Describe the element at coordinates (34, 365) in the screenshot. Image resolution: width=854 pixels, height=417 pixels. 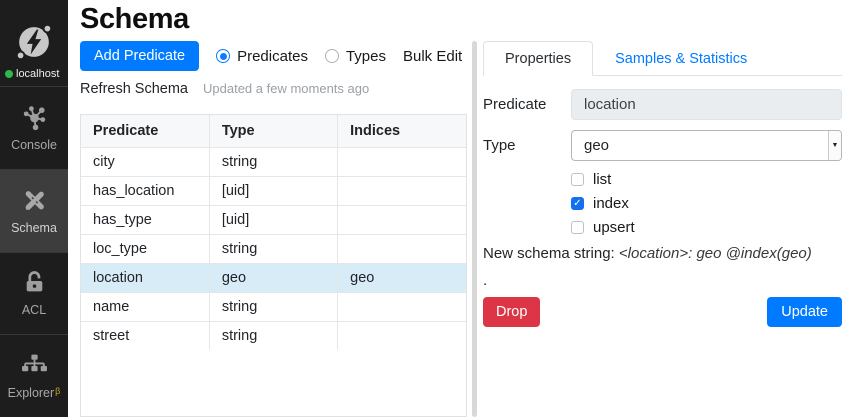
I see `sitemap-icon` at that location.